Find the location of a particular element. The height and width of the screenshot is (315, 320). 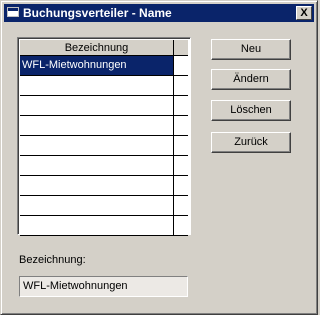

edit-button: Ändern is located at coordinates (251, 79).